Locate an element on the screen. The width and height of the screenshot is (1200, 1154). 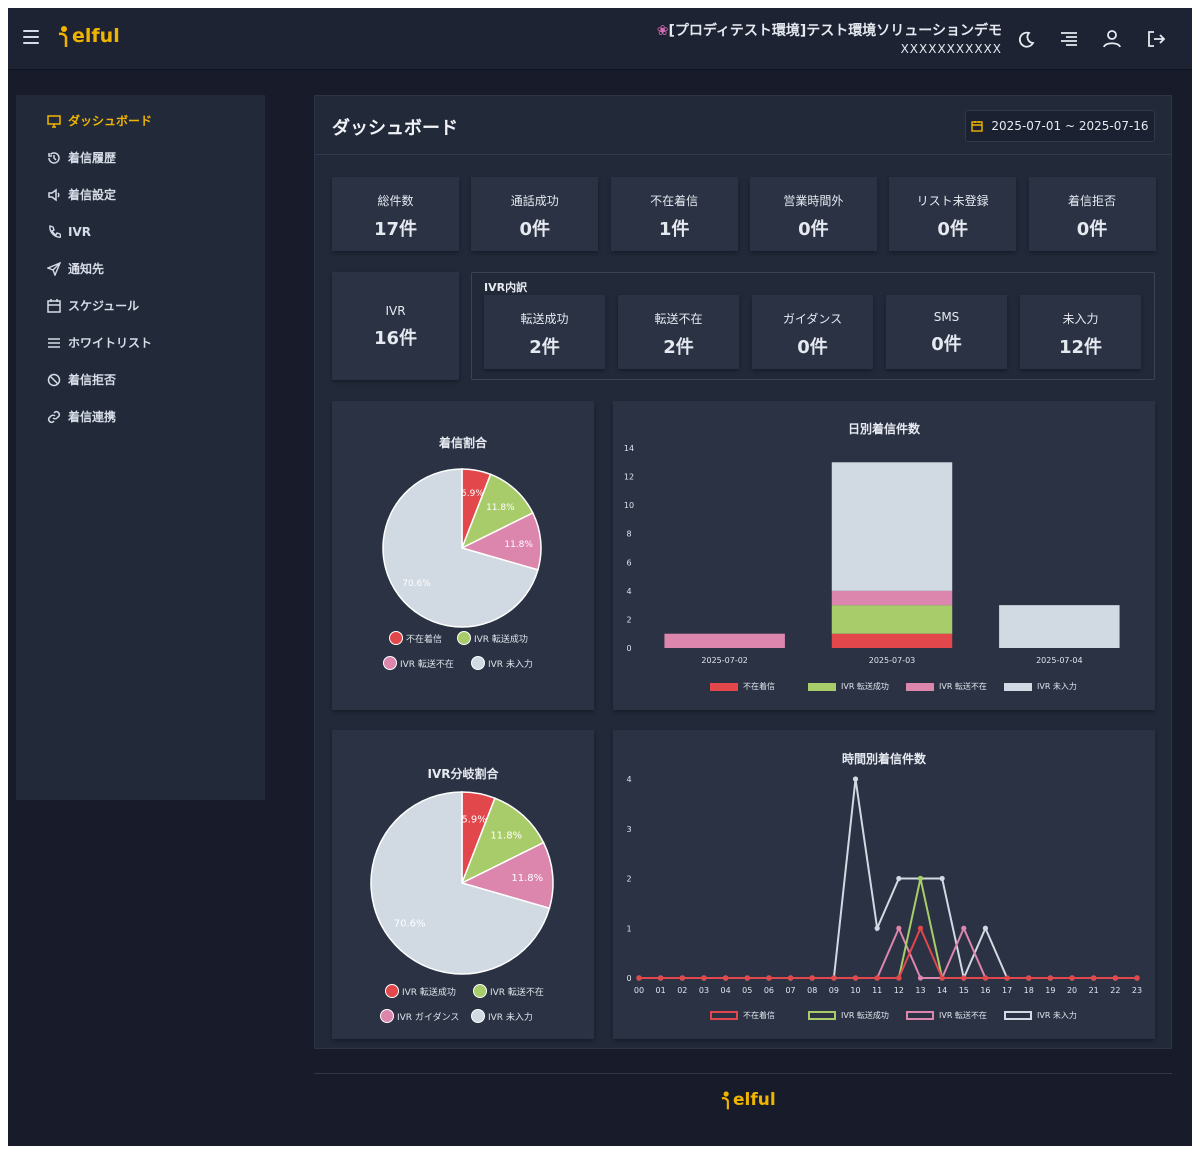
legend-item-1: IVR 転送不在 is located at coordinates (508, 991).